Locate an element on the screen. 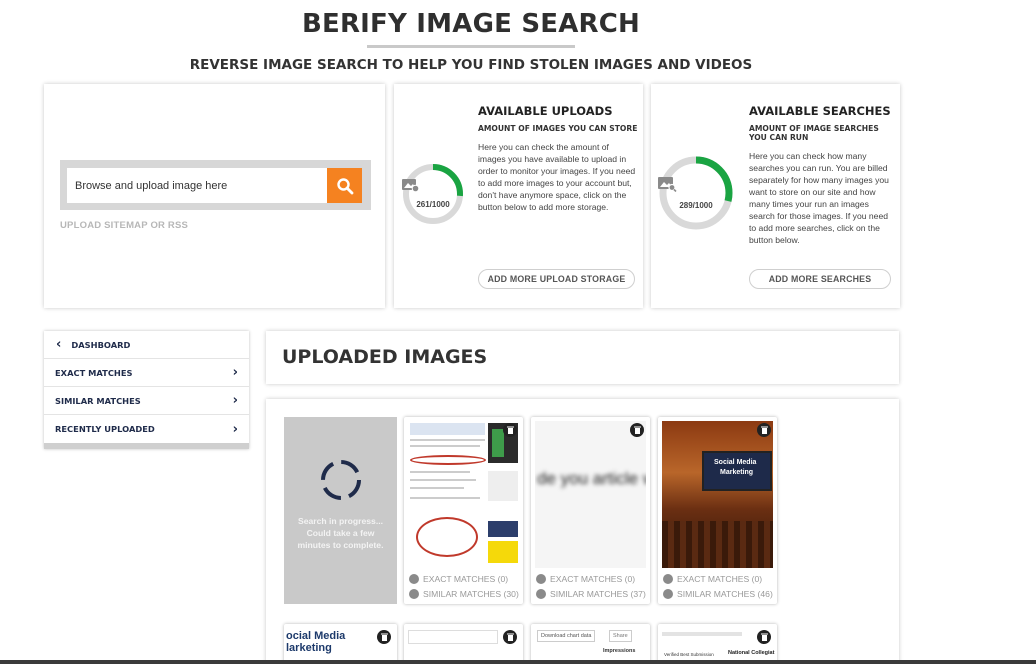 The image size is (1036, 664). banner-text-2: Marketing is located at coordinates (737, 472).